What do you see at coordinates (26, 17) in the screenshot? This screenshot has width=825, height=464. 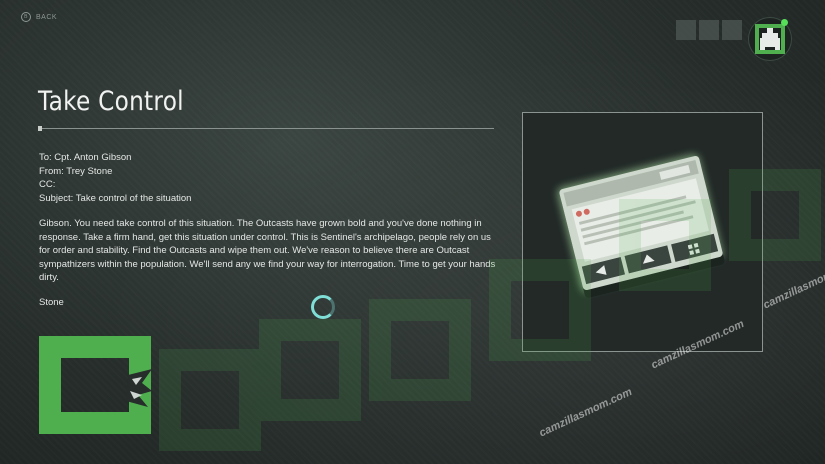 I see `back-button-glyph-icon: B` at bounding box center [26, 17].